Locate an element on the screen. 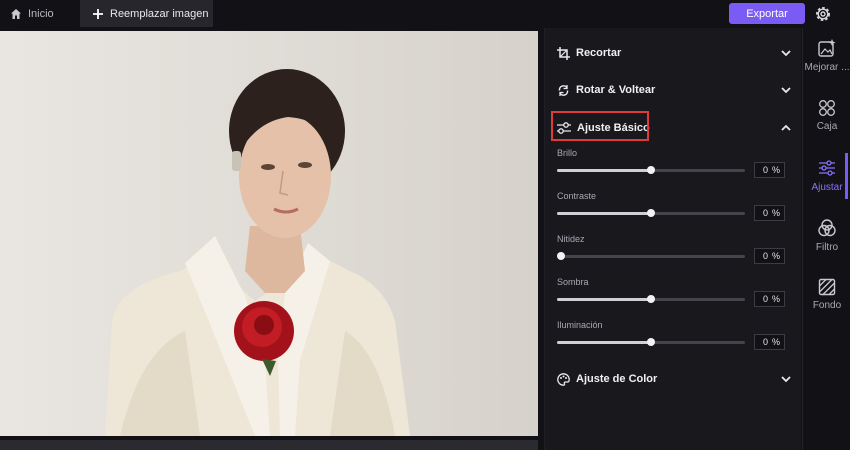 This screenshot has height=450, width=850. slider-label: Sombra is located at coordinates (573, 282).